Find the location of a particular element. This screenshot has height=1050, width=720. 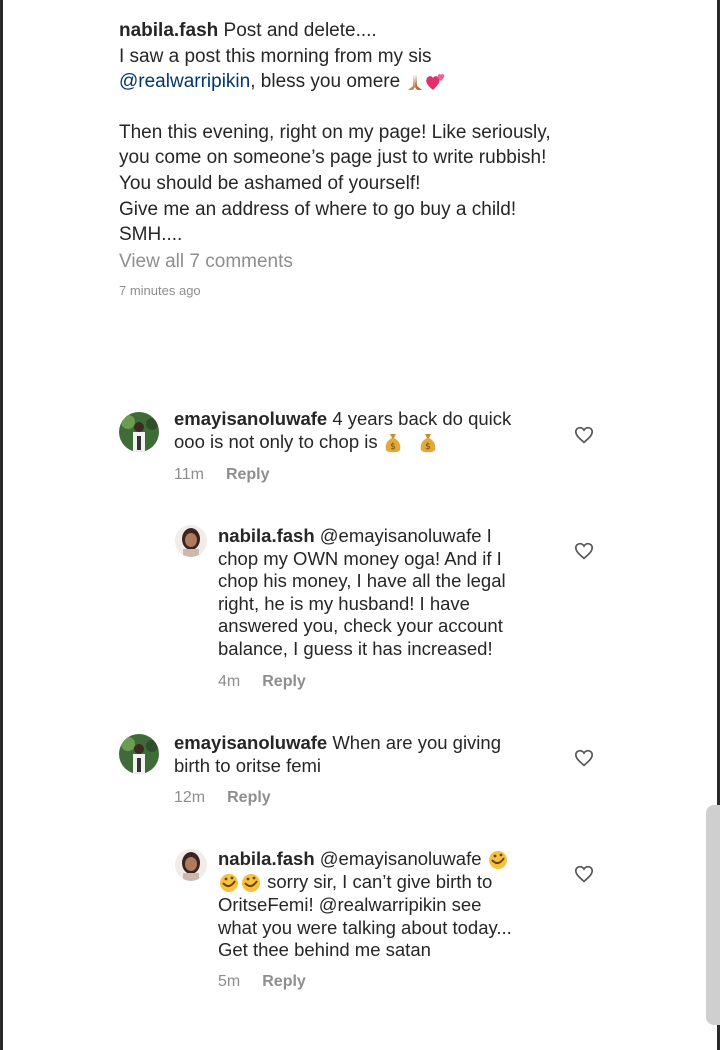

comment-meta: 4m Reply is located at coordinates (262, 682).